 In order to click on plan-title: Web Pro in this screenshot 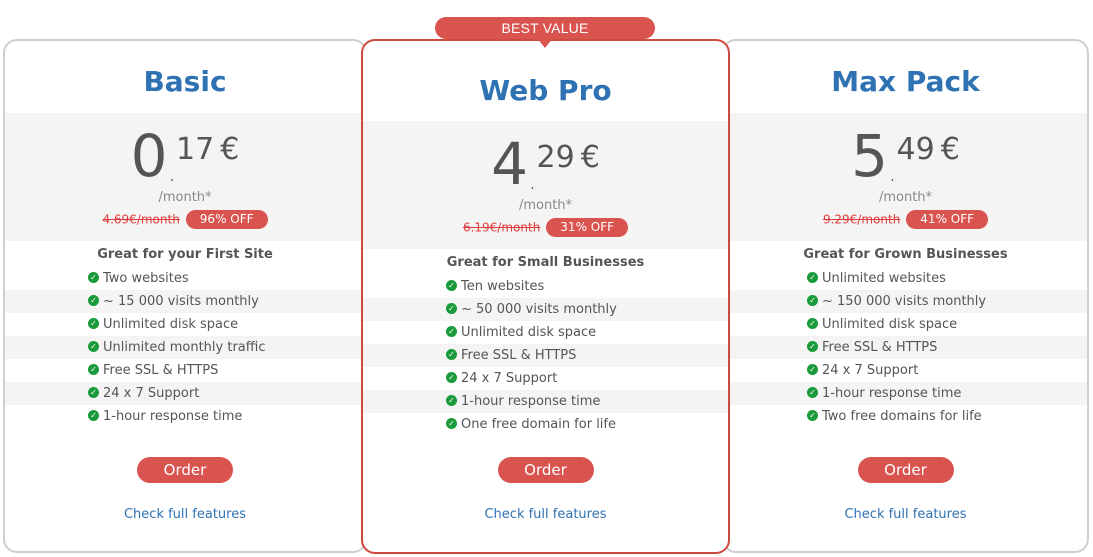, I will do `click(545, 90)`.